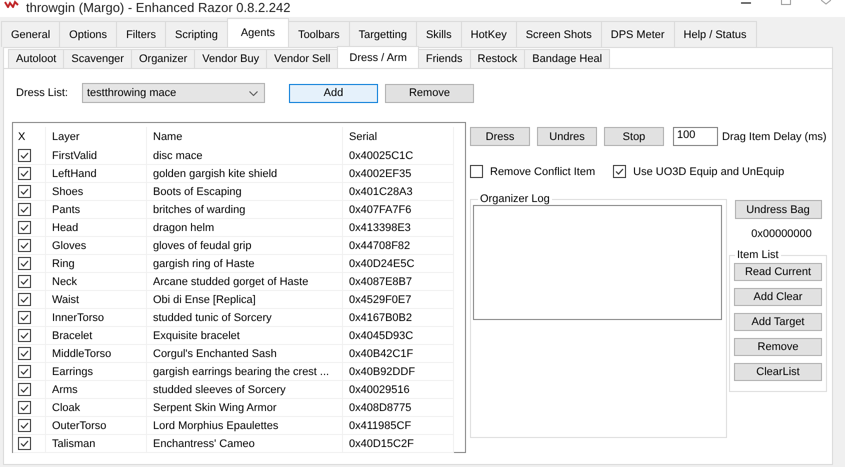  Describe the element at coordinates (398, 210) in the screenshot. I see `table-cell: 0x407FA7F6` at that location.